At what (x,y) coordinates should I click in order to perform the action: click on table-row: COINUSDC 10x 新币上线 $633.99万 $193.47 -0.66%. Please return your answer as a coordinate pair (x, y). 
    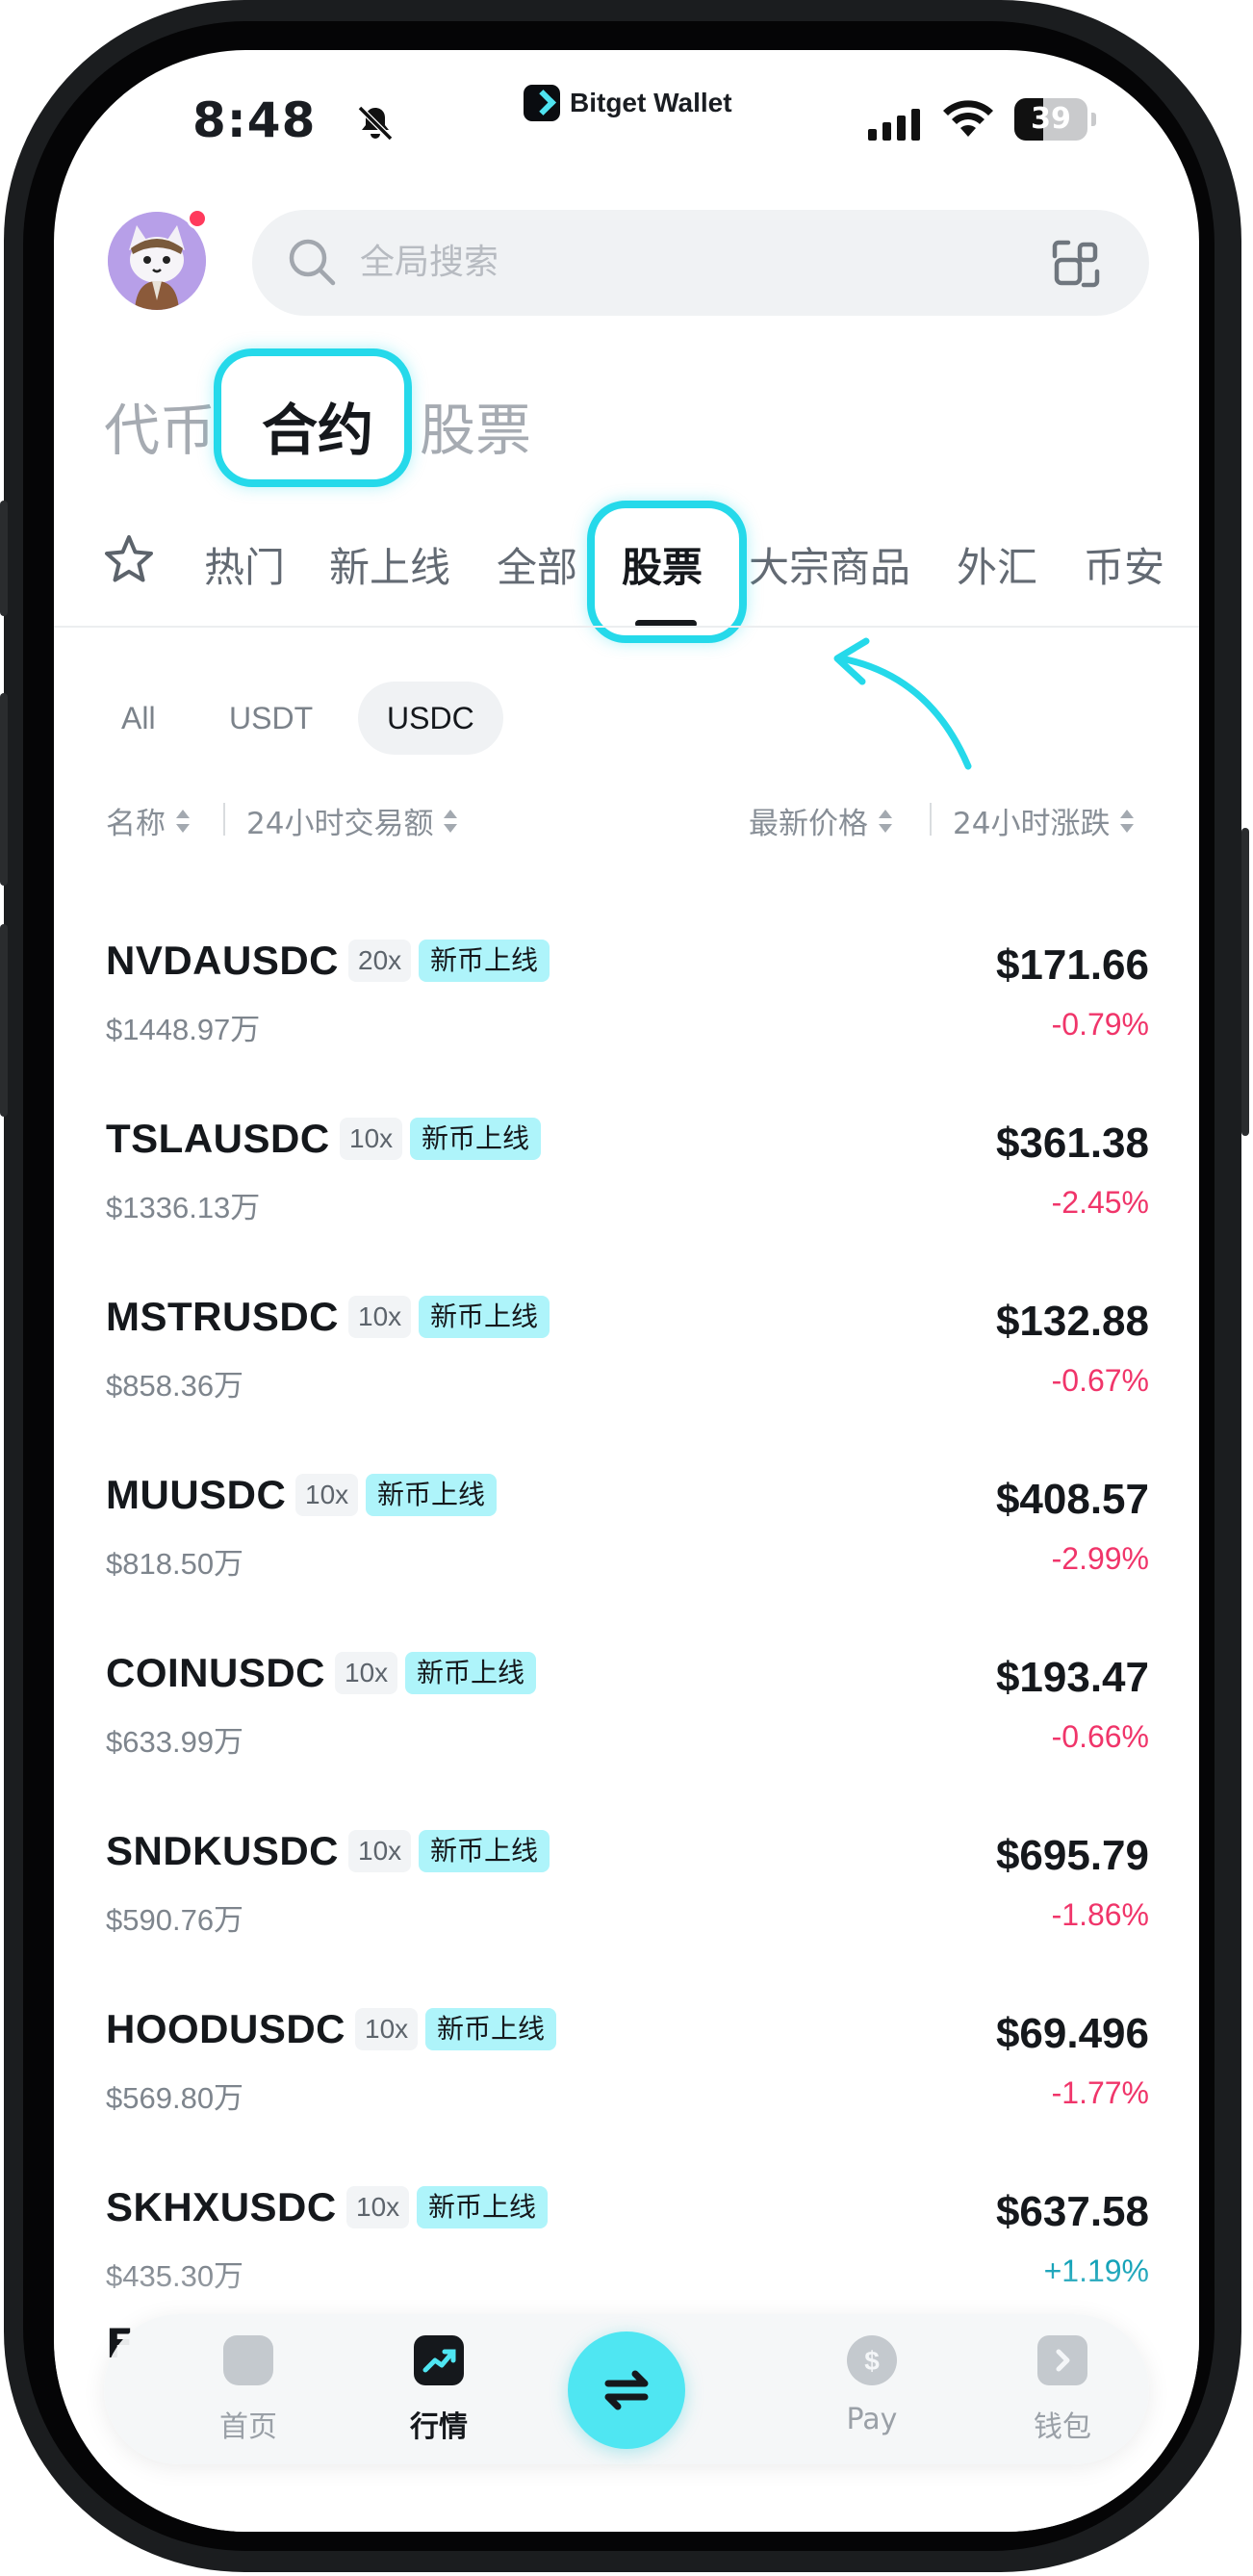
    Looking at the image, I should click on (626, 1718).